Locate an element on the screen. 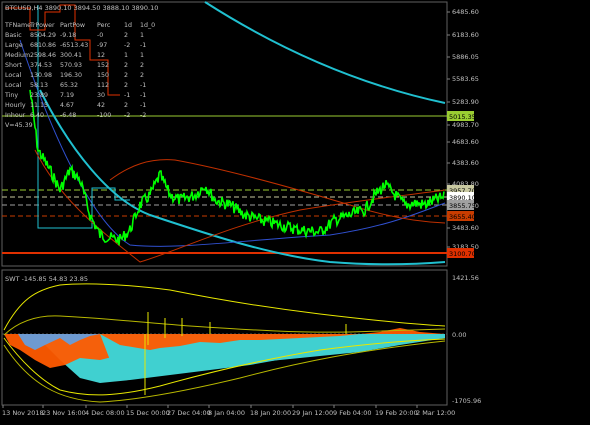  table-cell: 300.41 is located at coordinates (71, 55).